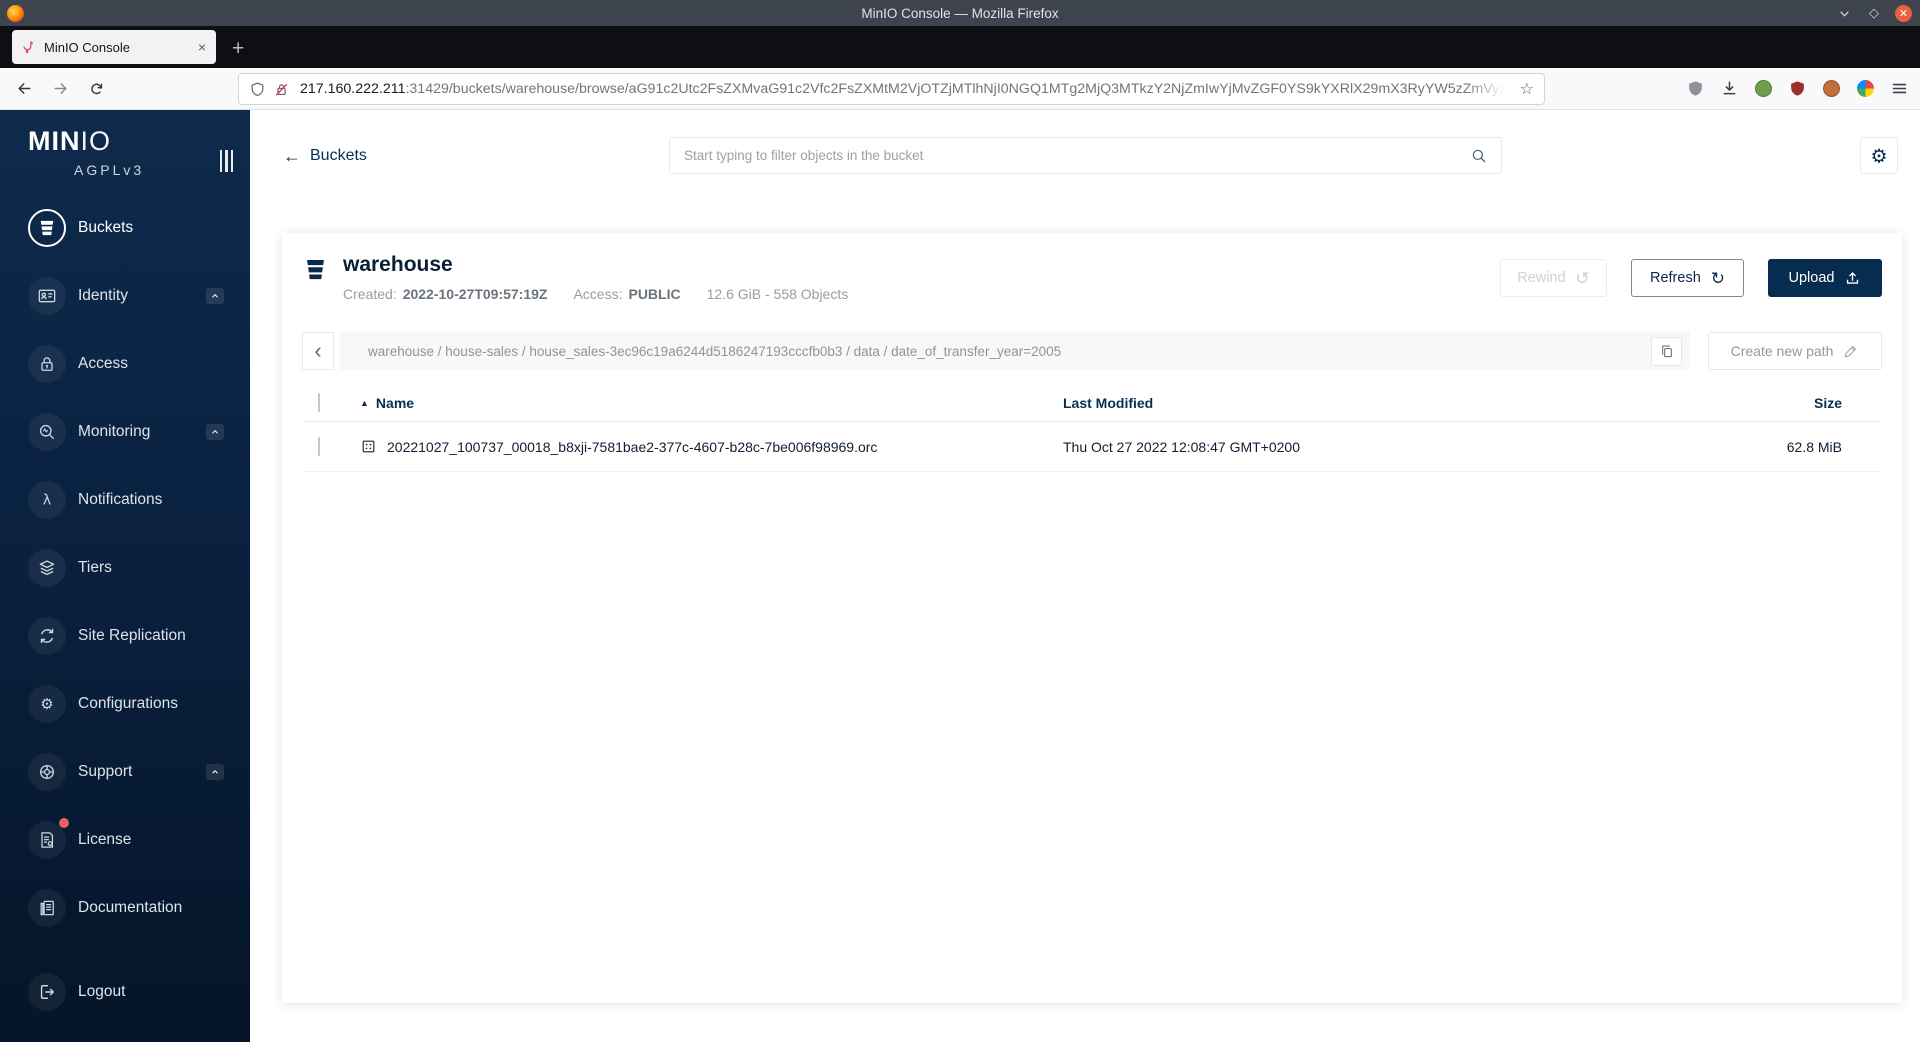 The image size is (1920, 1042). I want to click on identity-icon, so click(47, 296).